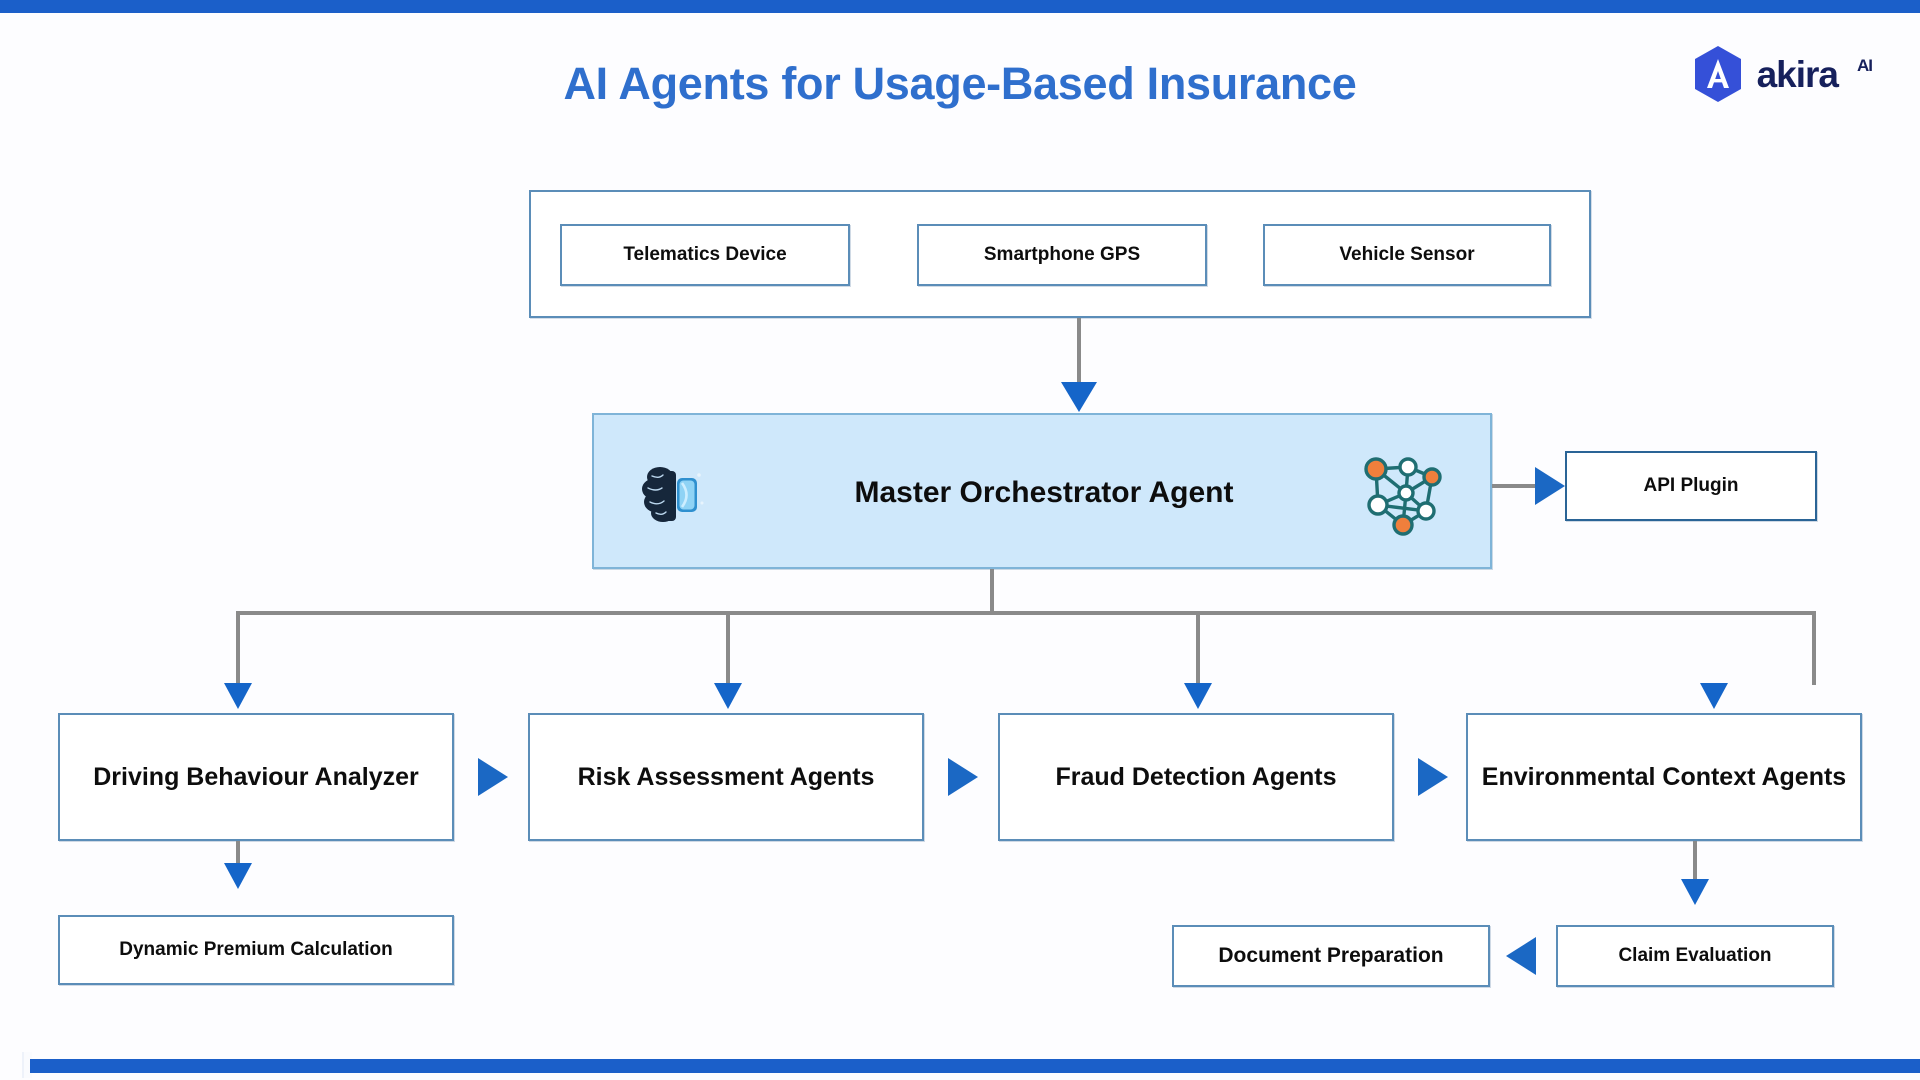 The image size is (1920, 1080). Describe the element at coordinates (1079, 351) in the screenshot. I see `connector-sources-to-orchestrator` at that location.